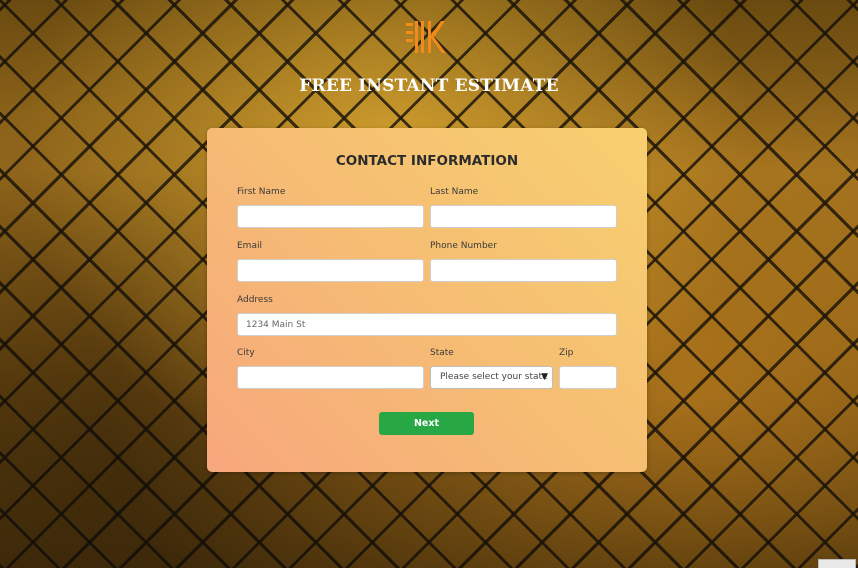 The image size is (858, 568). I want to click on city-field, so click(330, 377).